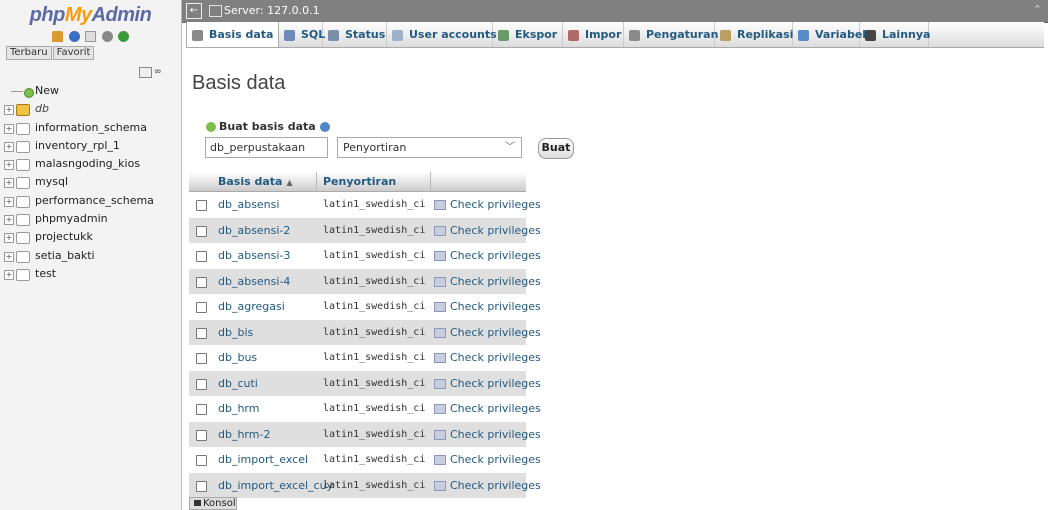 Image resolution: width=1048 pixels, height=510 pixels. I want to click on collapse-all-icon, so click(145, 72).